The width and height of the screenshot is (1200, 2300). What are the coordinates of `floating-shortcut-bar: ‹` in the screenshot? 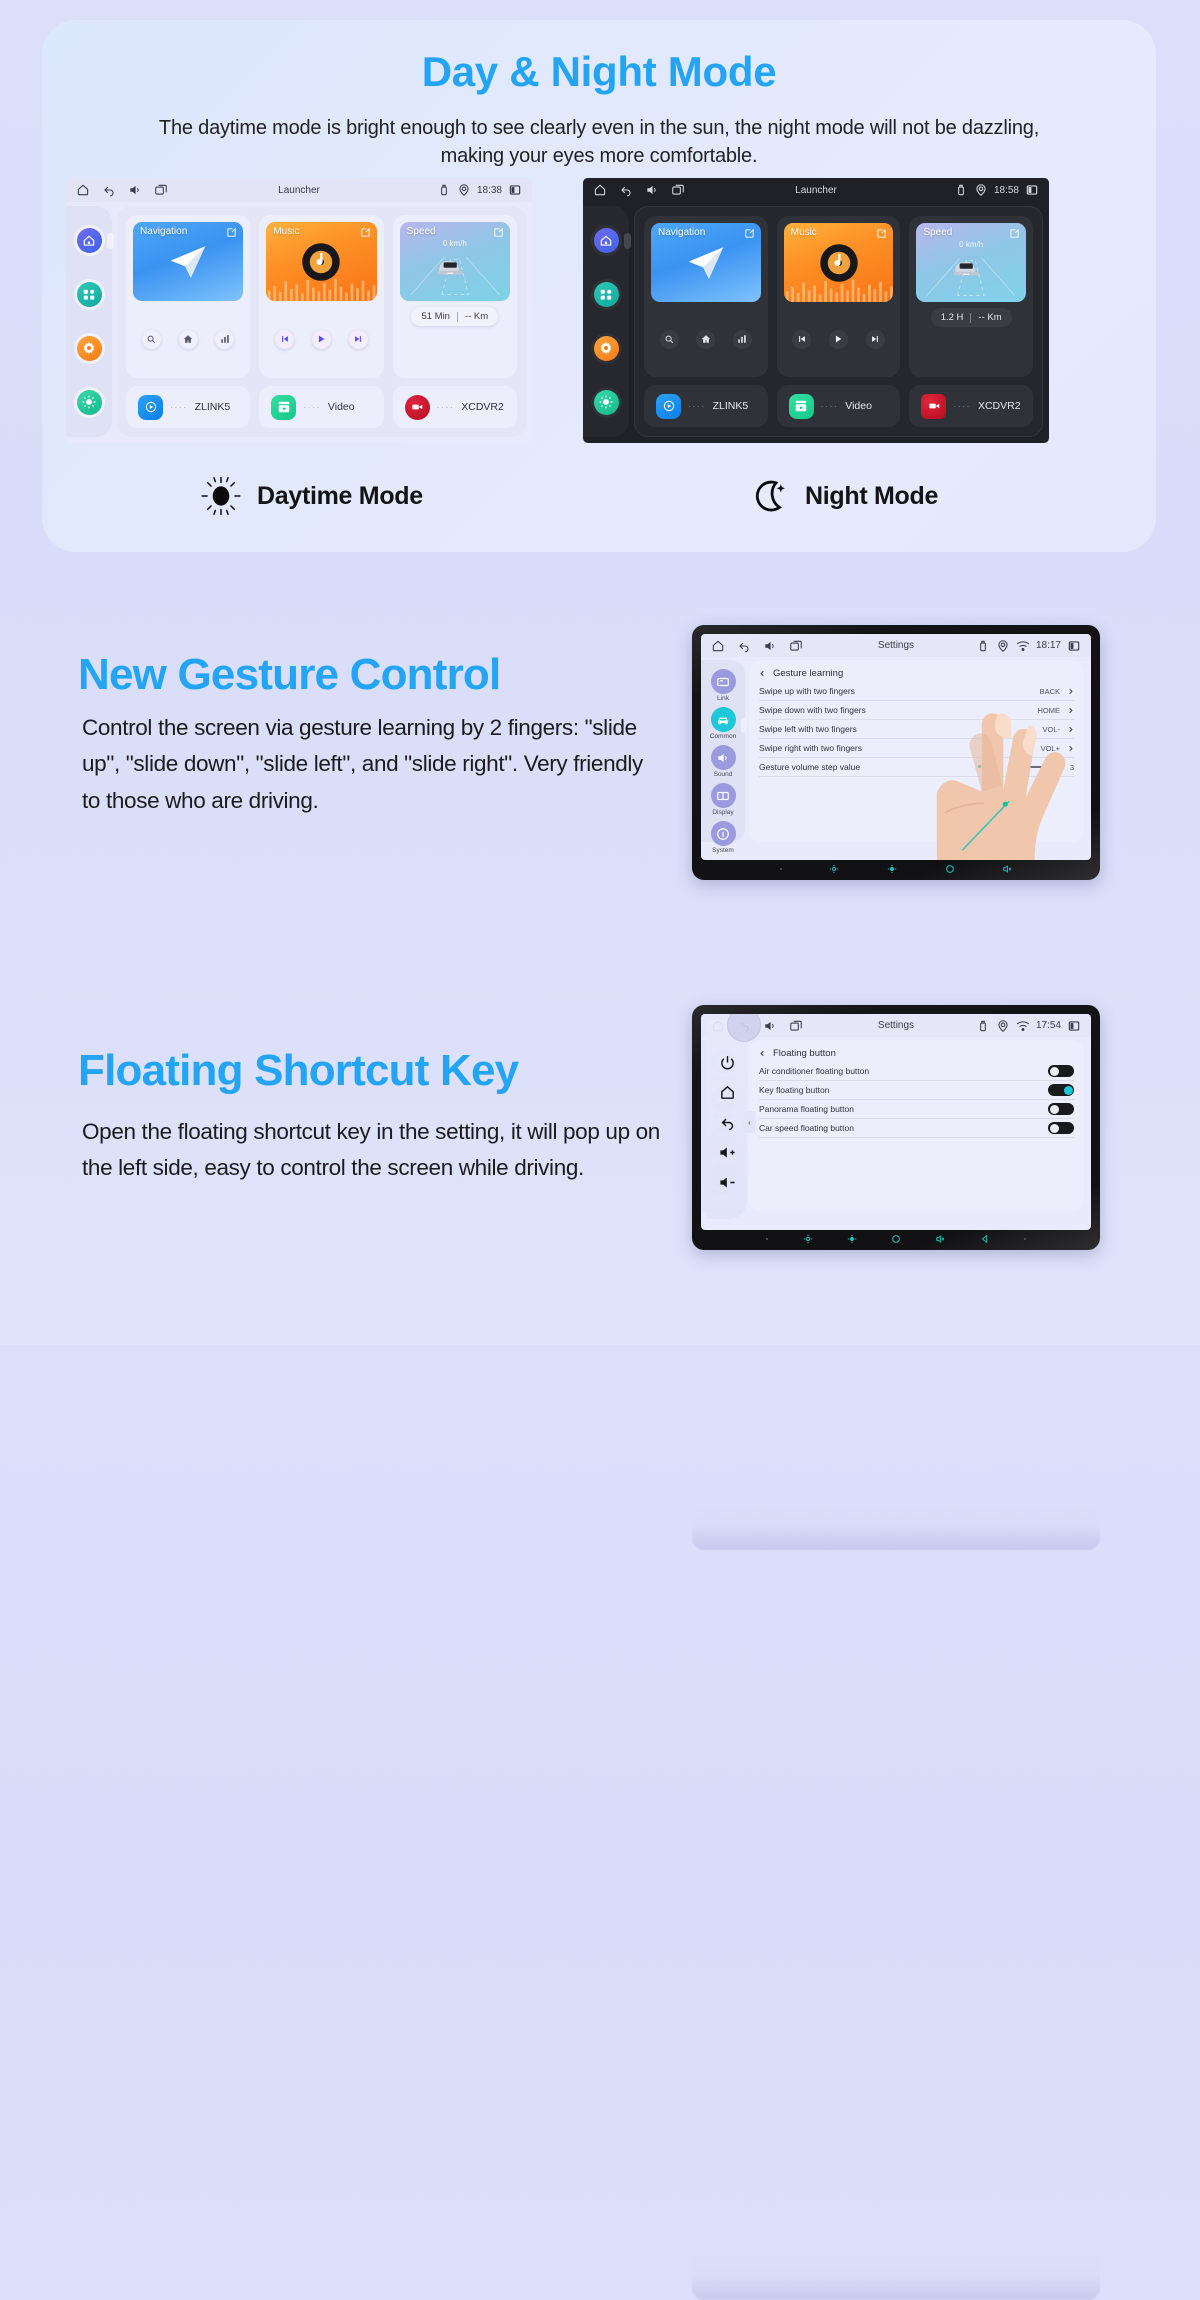 It's located at (734, 1116).